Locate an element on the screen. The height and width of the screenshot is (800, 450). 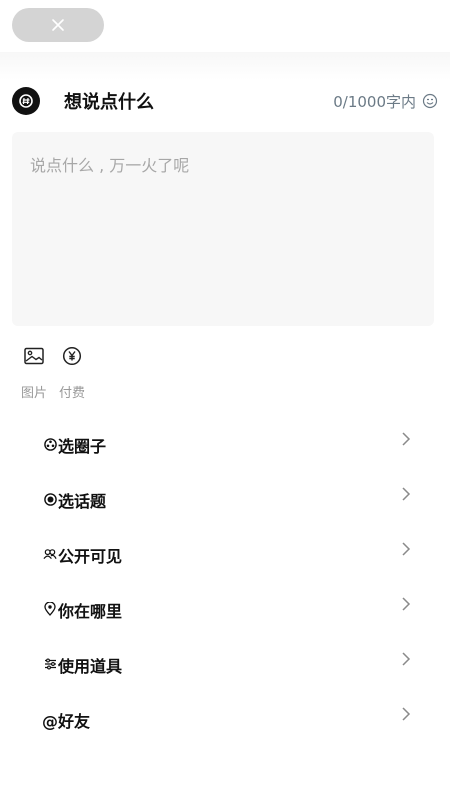
close-icon is located at coordinates (58, 25).